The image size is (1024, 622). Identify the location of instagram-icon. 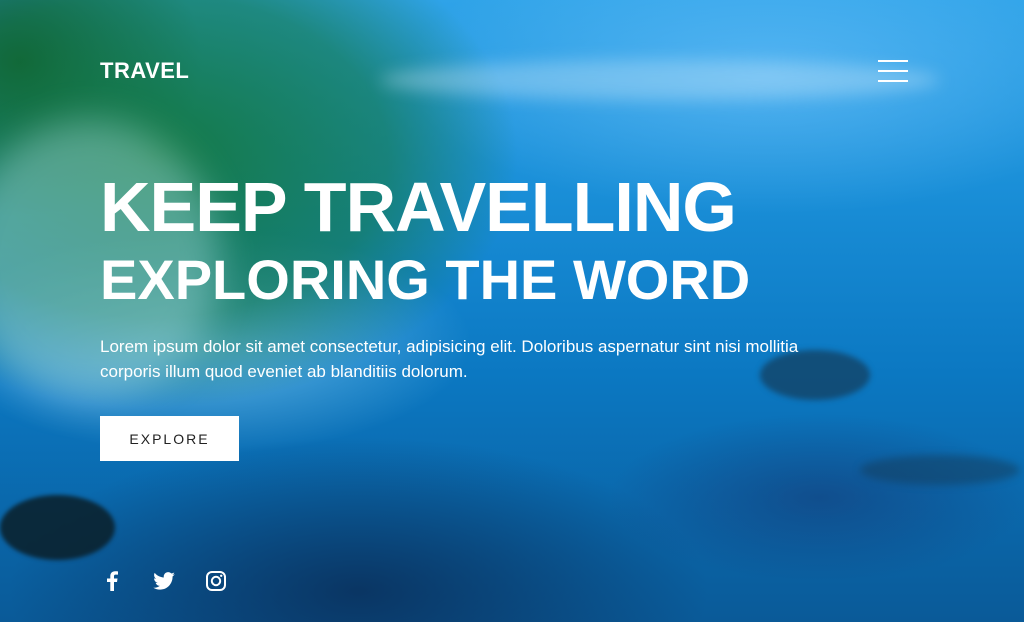
(216, 581).